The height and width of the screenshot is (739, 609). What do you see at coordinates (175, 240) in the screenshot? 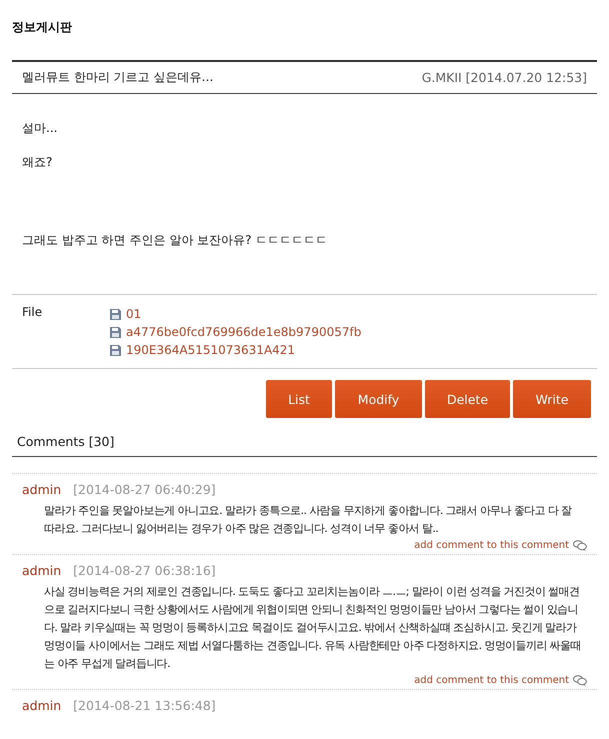
I see `post-paragraph: 그래도 밥주고 하면 주인은 알아 보잔아유? ㄷㄷㄷㄷㄷㄷ` at bounding box center [175, 240].